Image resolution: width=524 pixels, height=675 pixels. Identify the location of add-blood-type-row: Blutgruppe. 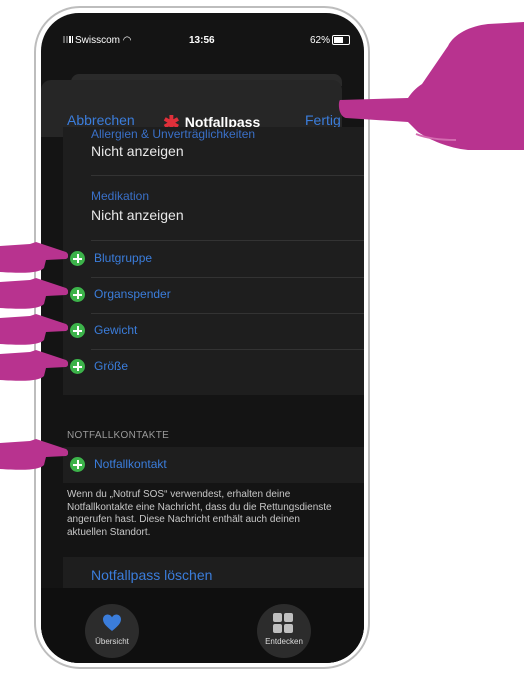
(213, 259).